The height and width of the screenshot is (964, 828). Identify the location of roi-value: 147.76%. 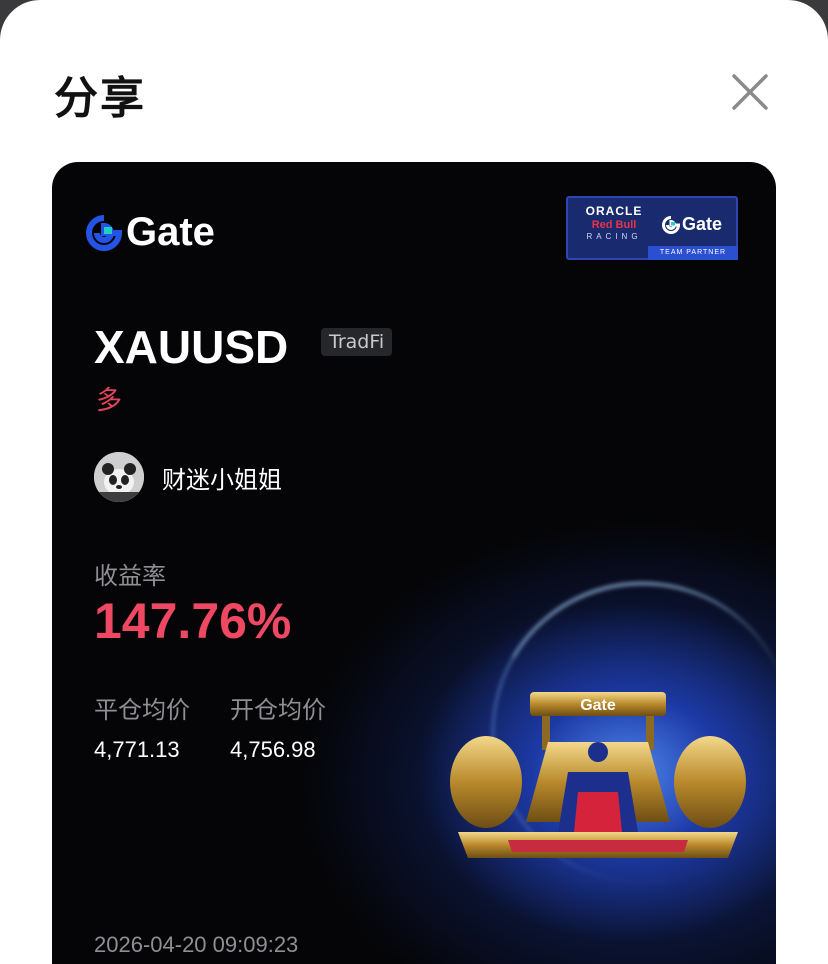
(193, 621).